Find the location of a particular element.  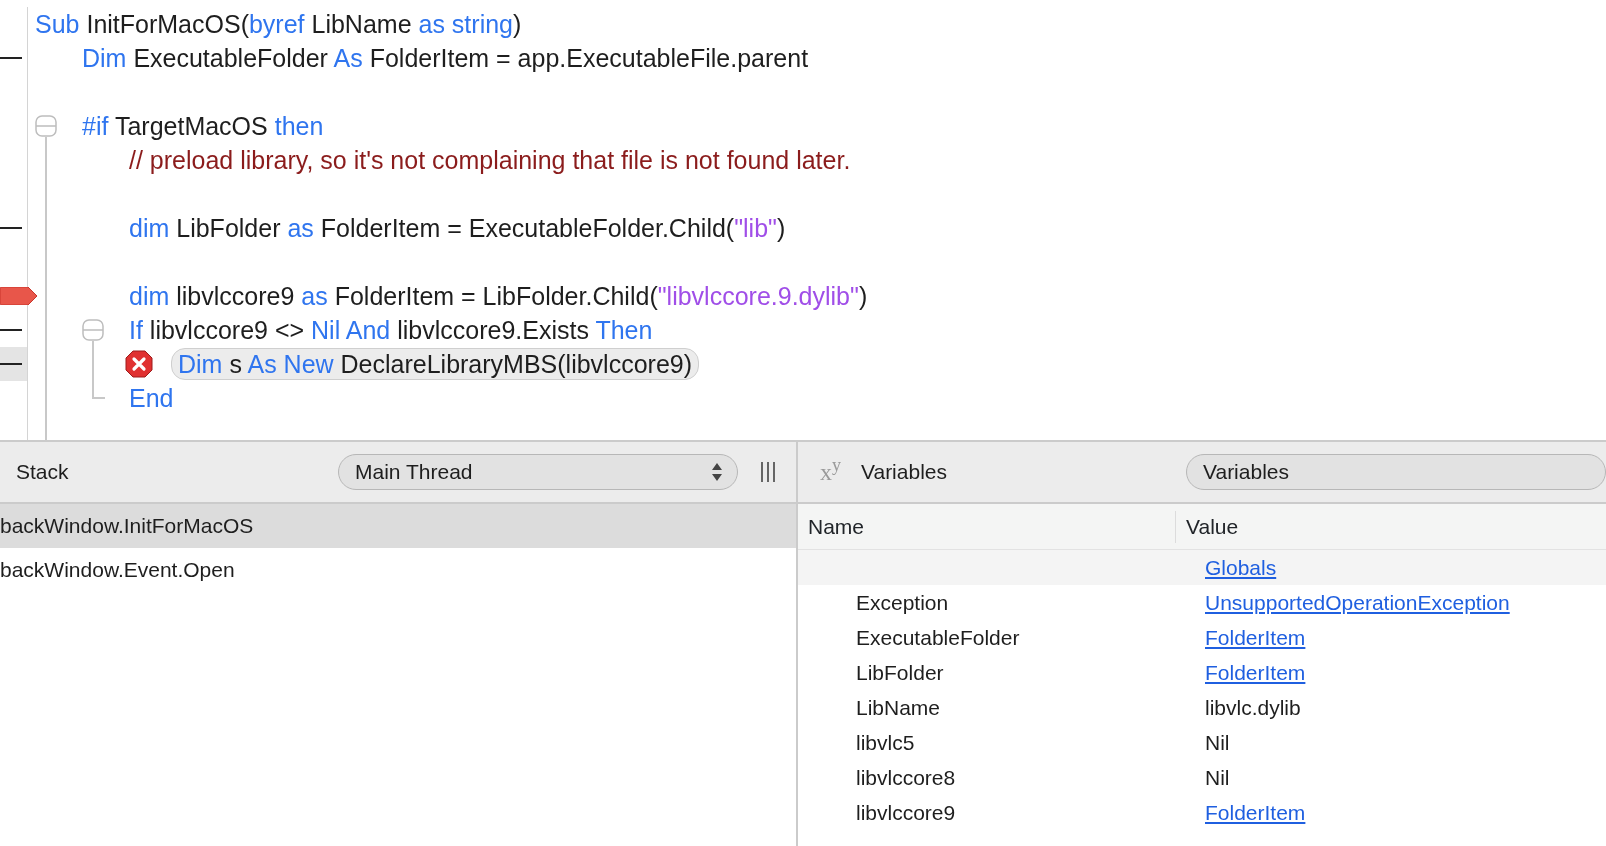

code-line: End is located at coordinates (151, 398).